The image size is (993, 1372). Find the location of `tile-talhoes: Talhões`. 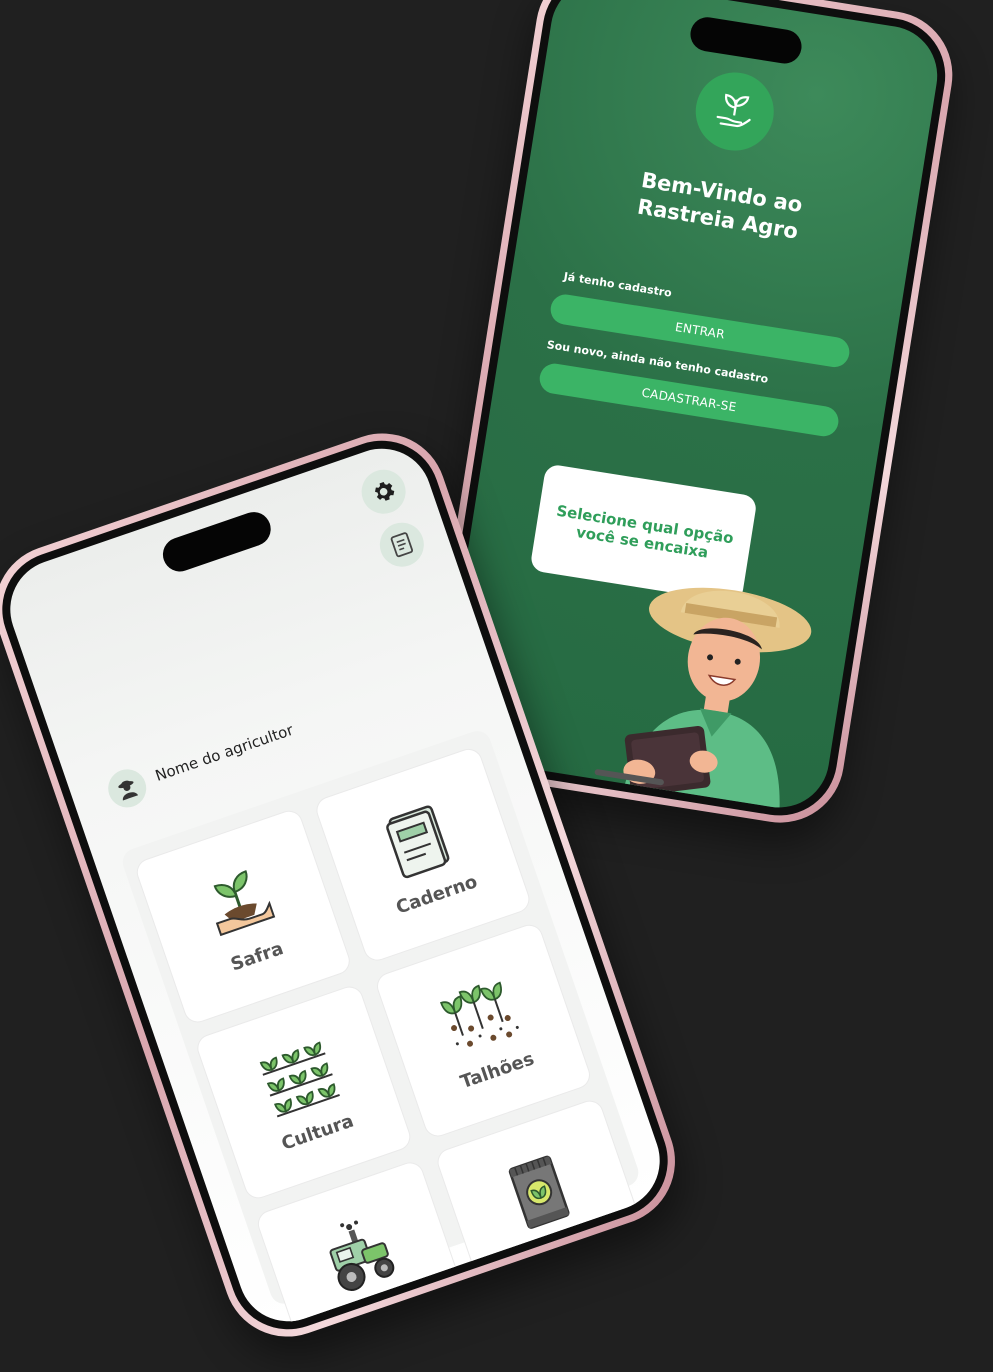

tile-talhoes: Talhões is located at coordinates (483, 1030).